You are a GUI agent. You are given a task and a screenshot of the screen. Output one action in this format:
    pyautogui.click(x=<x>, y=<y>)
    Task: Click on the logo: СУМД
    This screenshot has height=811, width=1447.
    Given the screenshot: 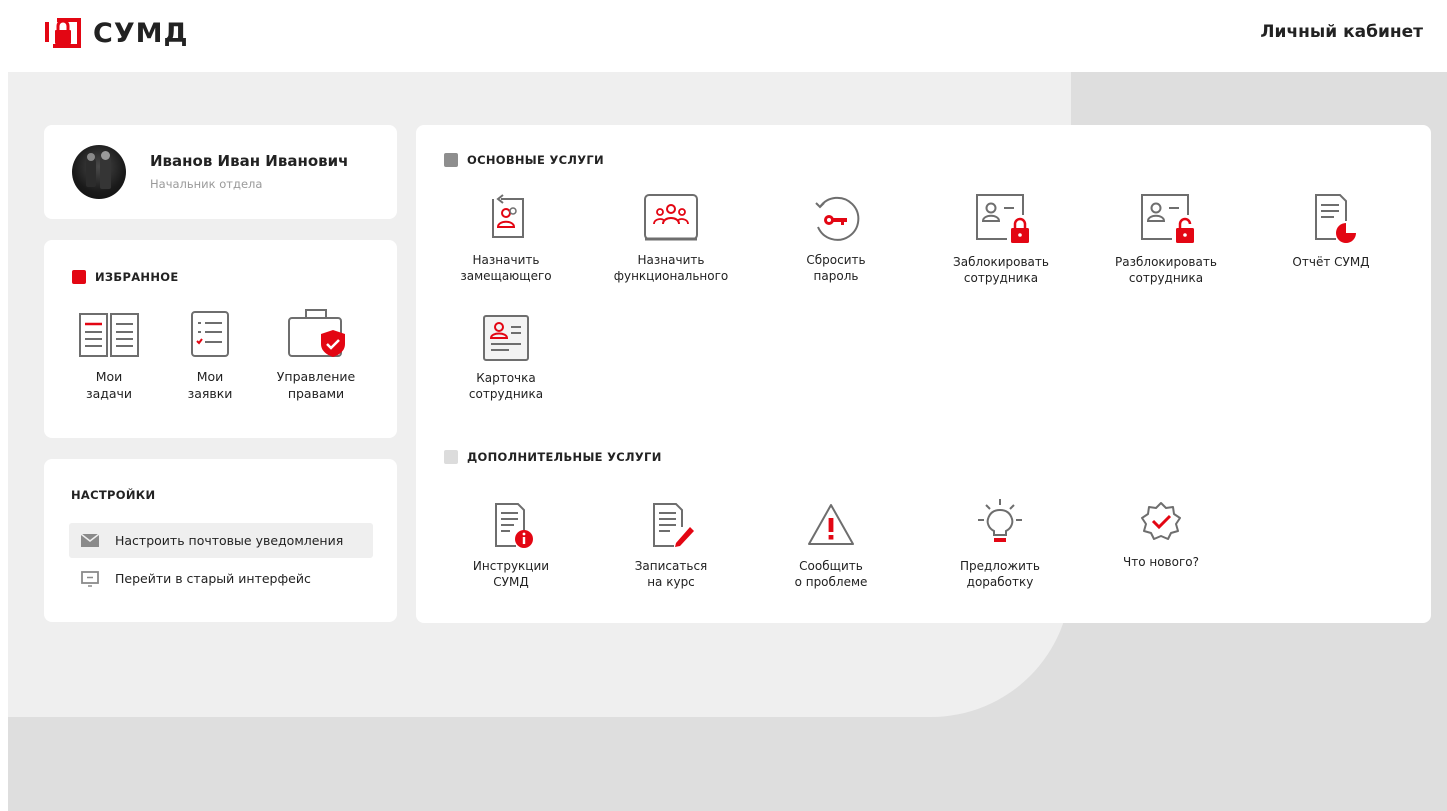 What is the action you would take?
    pyautogui.click(x=116, y=33)
    